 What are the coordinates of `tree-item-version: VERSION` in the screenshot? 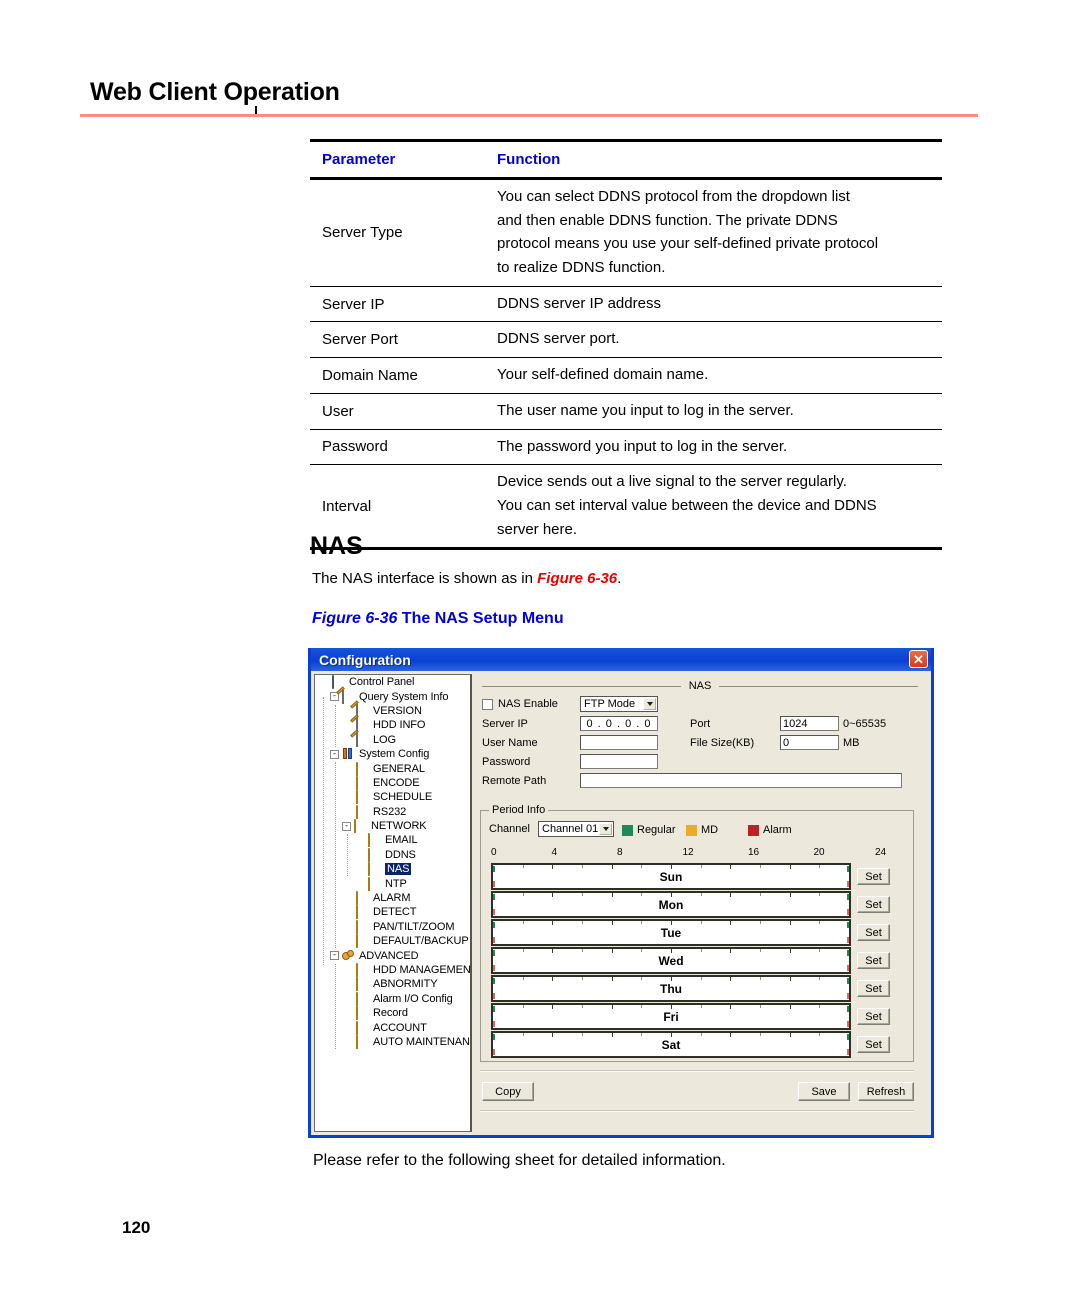 It's located at (392, 710).